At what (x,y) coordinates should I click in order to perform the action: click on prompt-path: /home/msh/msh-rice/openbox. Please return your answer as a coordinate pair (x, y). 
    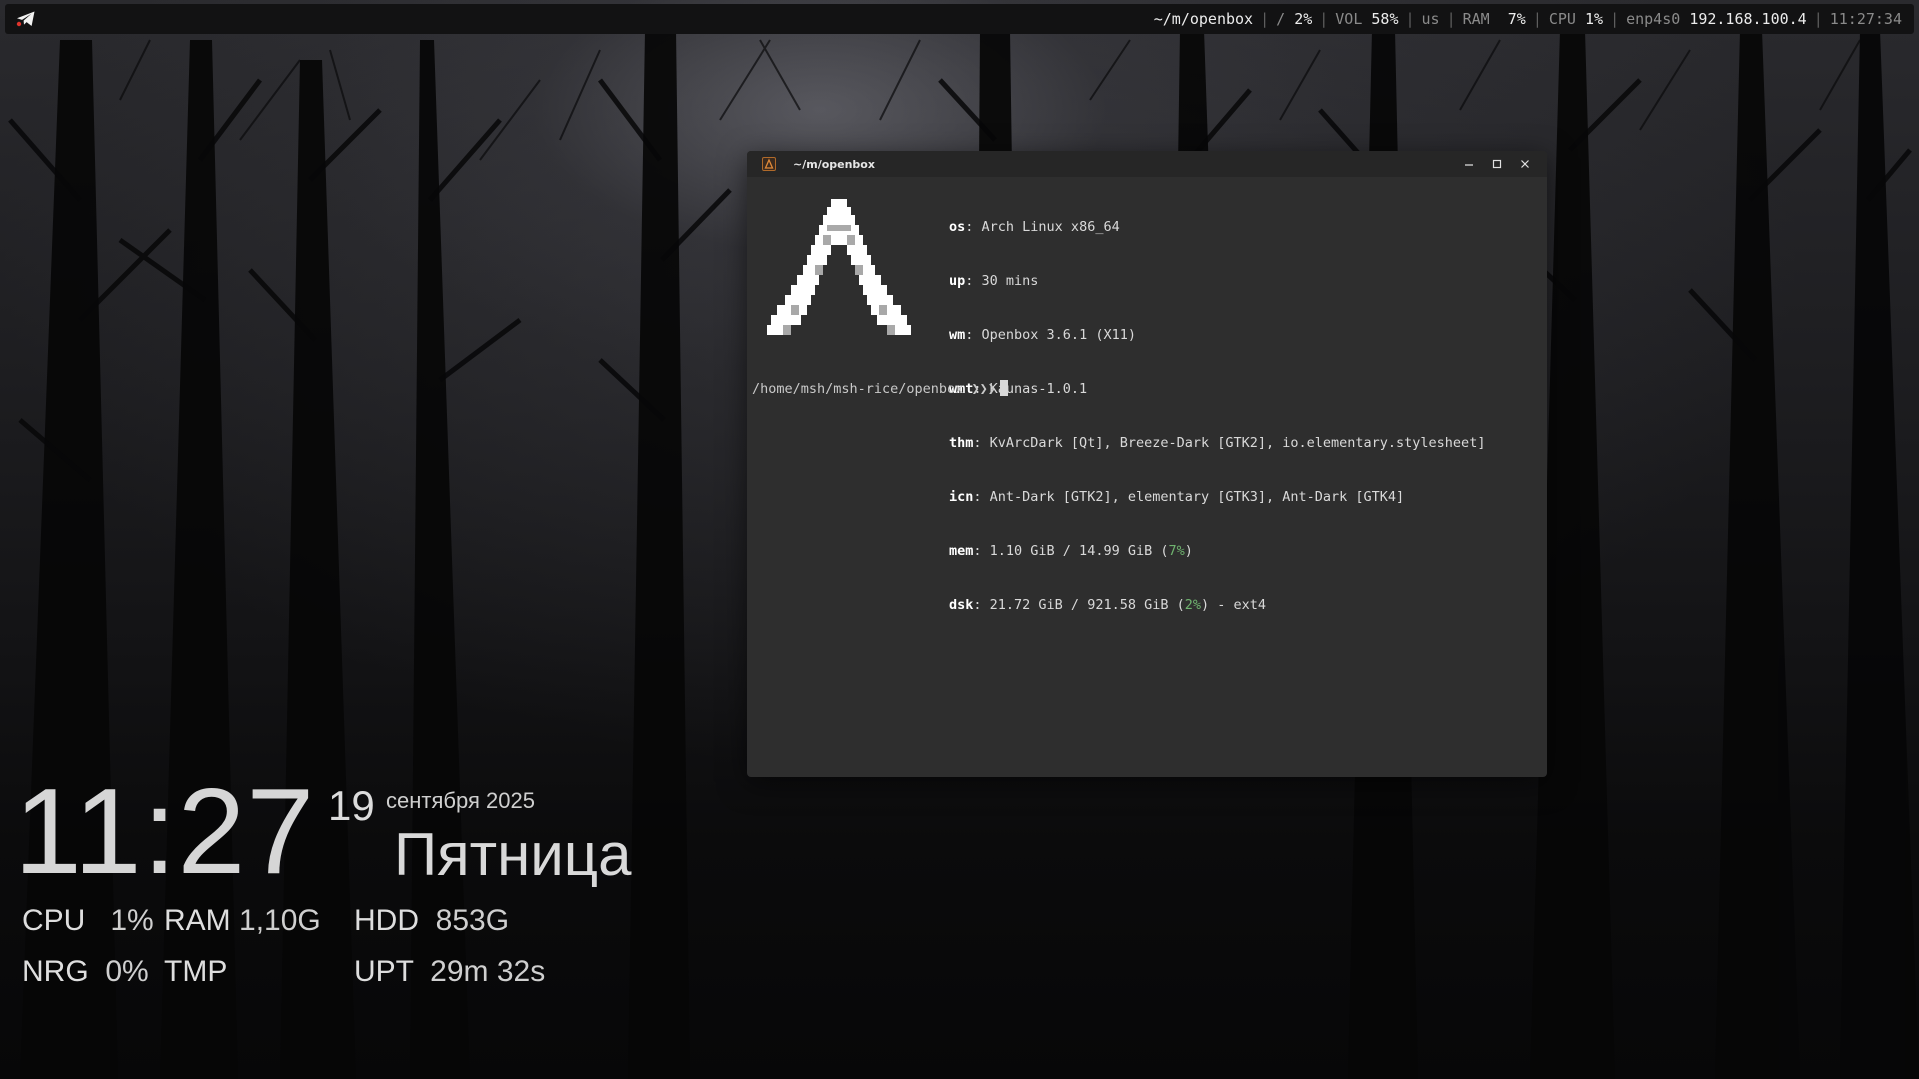
    Looking at the image, I should click on (858, 389).